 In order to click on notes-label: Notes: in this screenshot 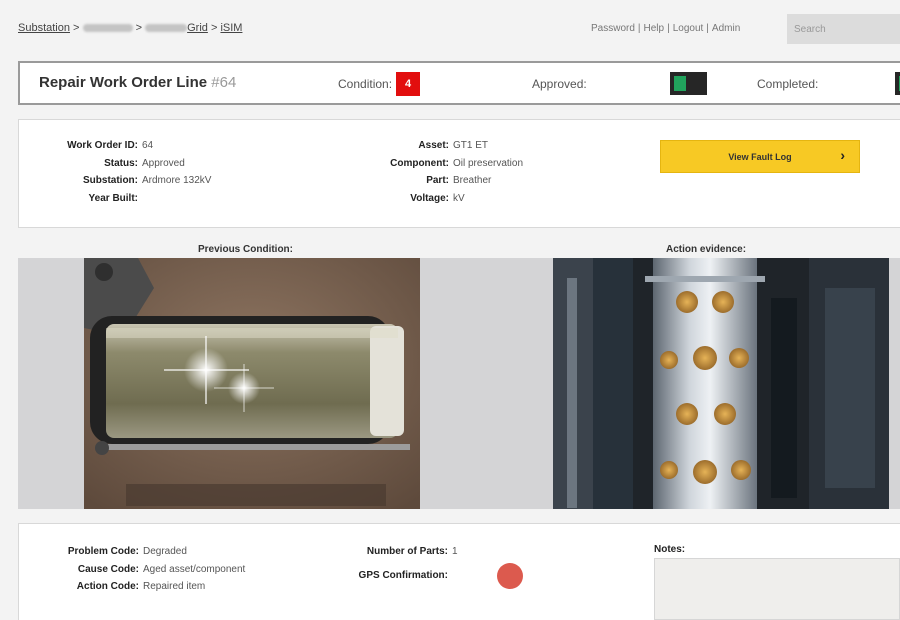, I will do `click(670, 549)`.